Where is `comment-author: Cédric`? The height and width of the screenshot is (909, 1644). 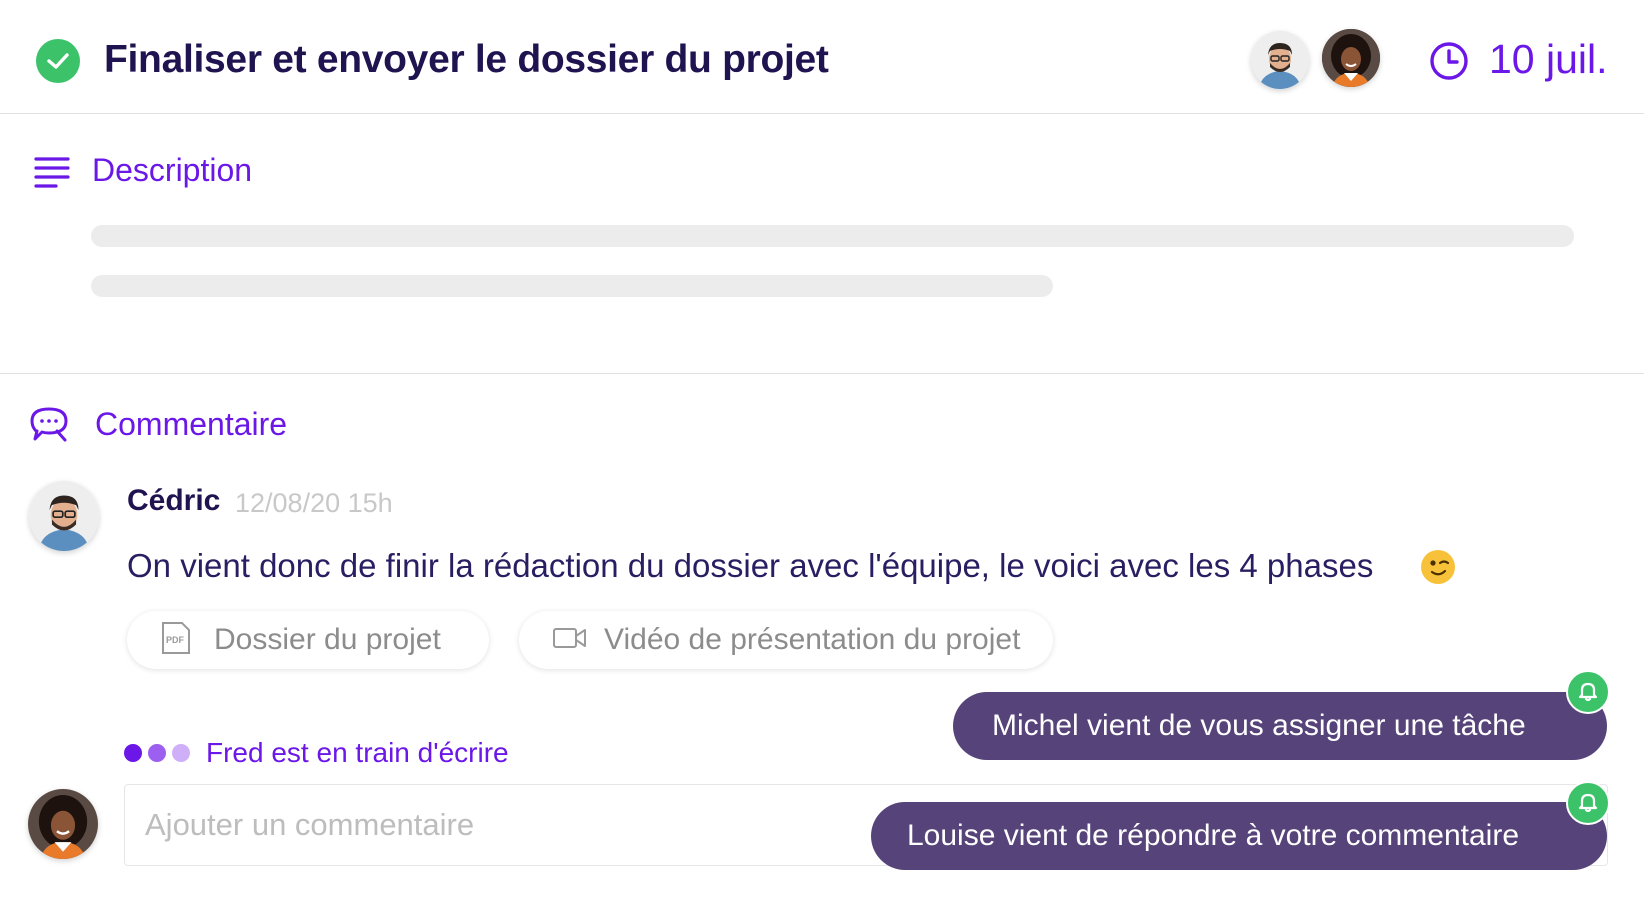 comment-author: Cédric is located at coordinates (173, 501).